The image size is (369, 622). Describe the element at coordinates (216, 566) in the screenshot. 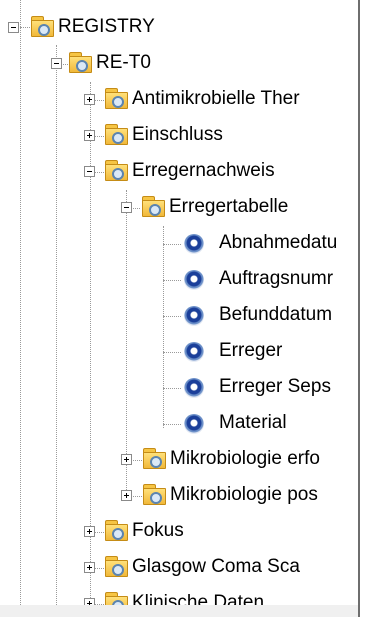

I see `tree-node-label: Glasgow Coma Sca` at that location.